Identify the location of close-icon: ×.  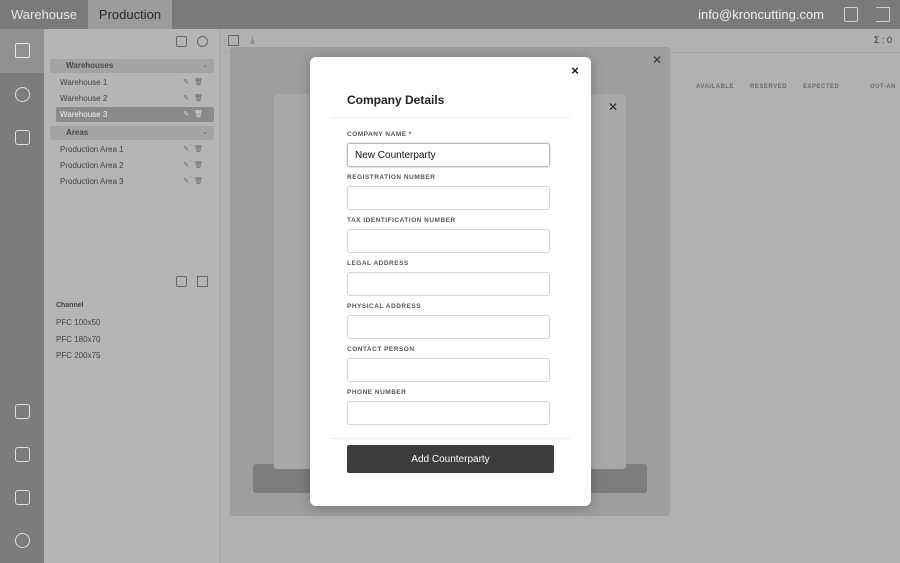
(575, 71).